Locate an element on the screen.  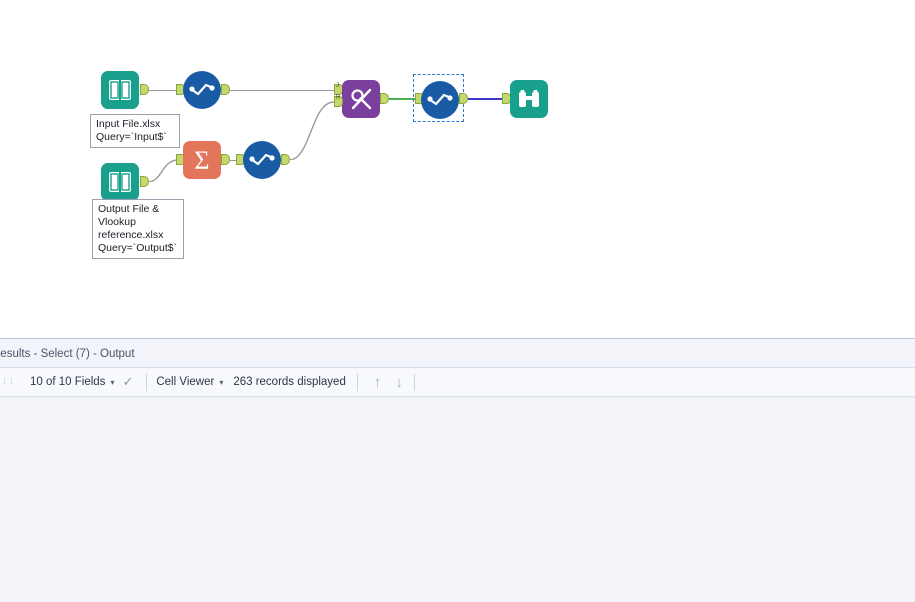
scroll-up-icon: ↑ is located at coordinates (378, 382).